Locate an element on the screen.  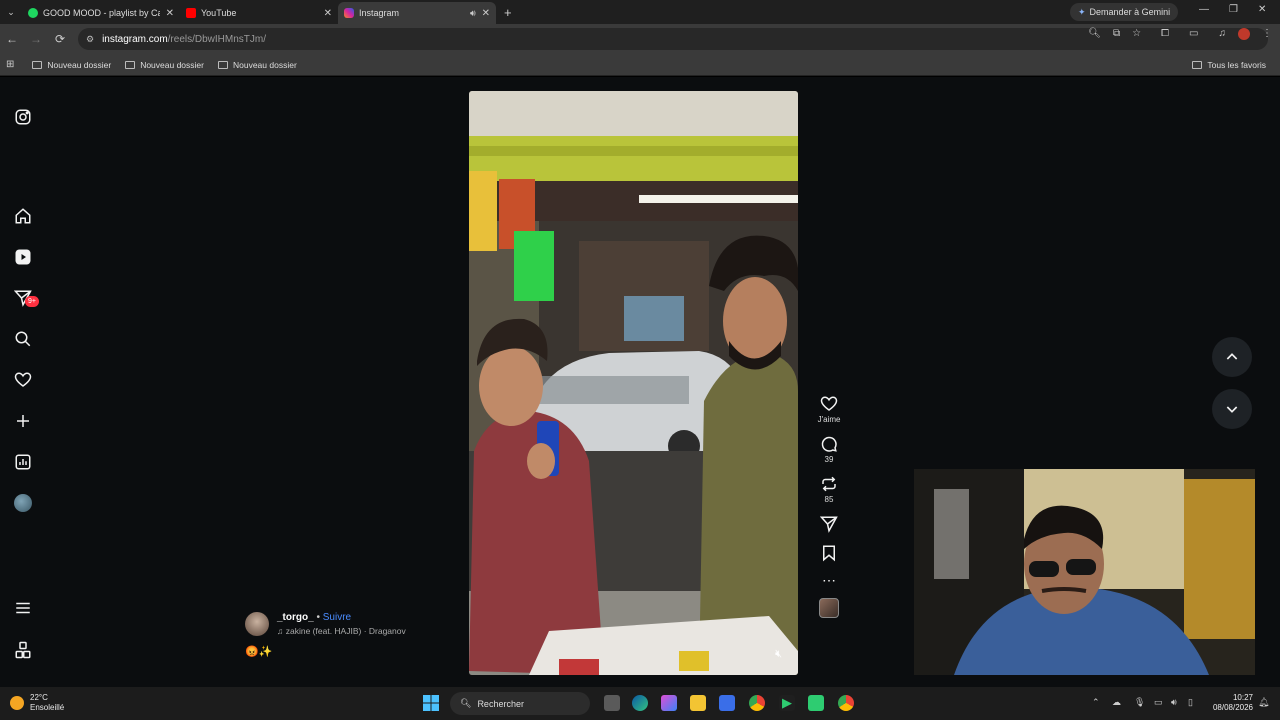
restore-icon: ❐ is located at coordinates (1233, 9).